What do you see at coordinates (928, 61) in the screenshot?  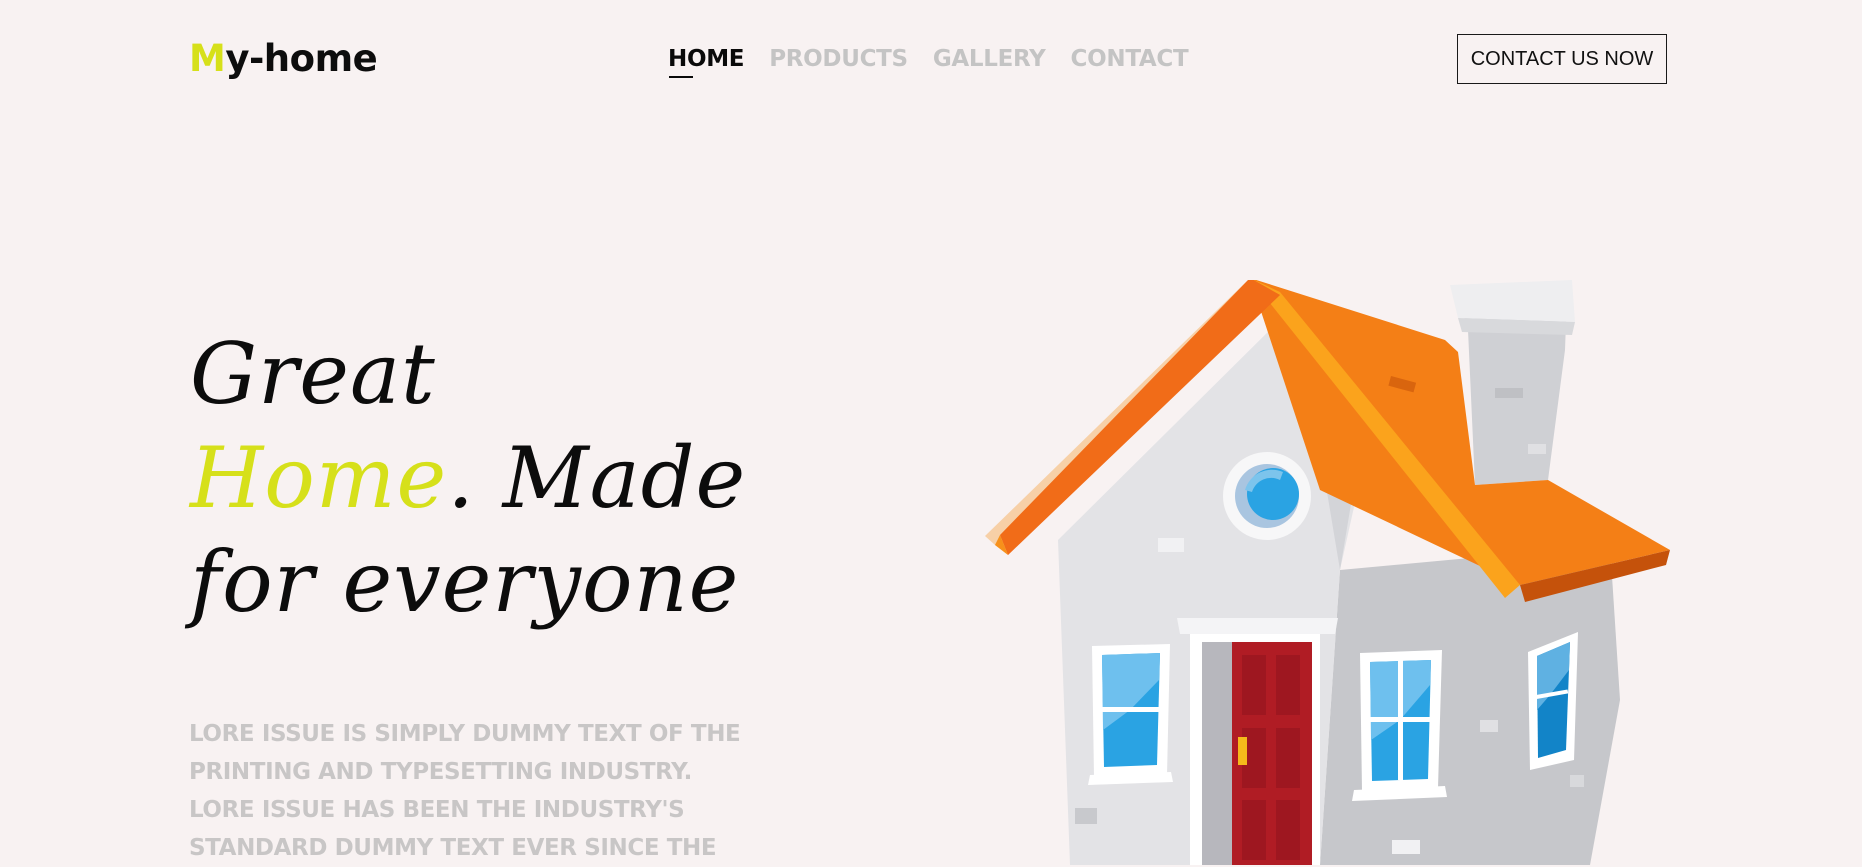 I see `main-nav: HOME PRODUCTS GALLERY CONTACT` at bounding box center [928, 61].